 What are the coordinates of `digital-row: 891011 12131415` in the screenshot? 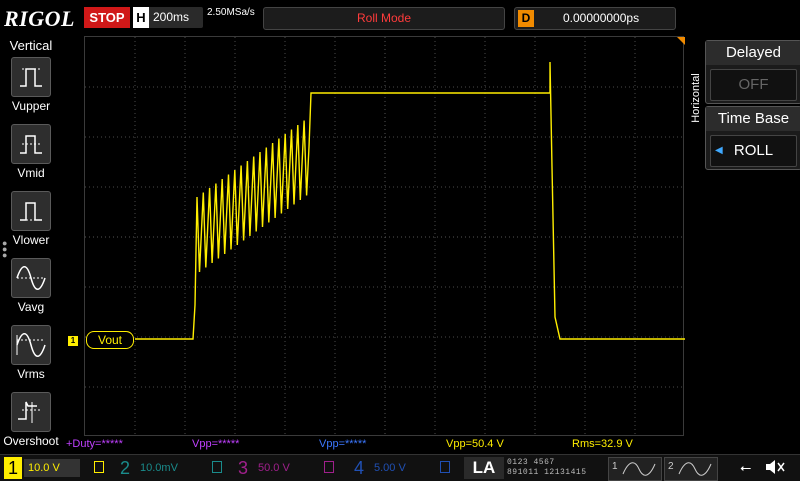 It's located at (547, 472).